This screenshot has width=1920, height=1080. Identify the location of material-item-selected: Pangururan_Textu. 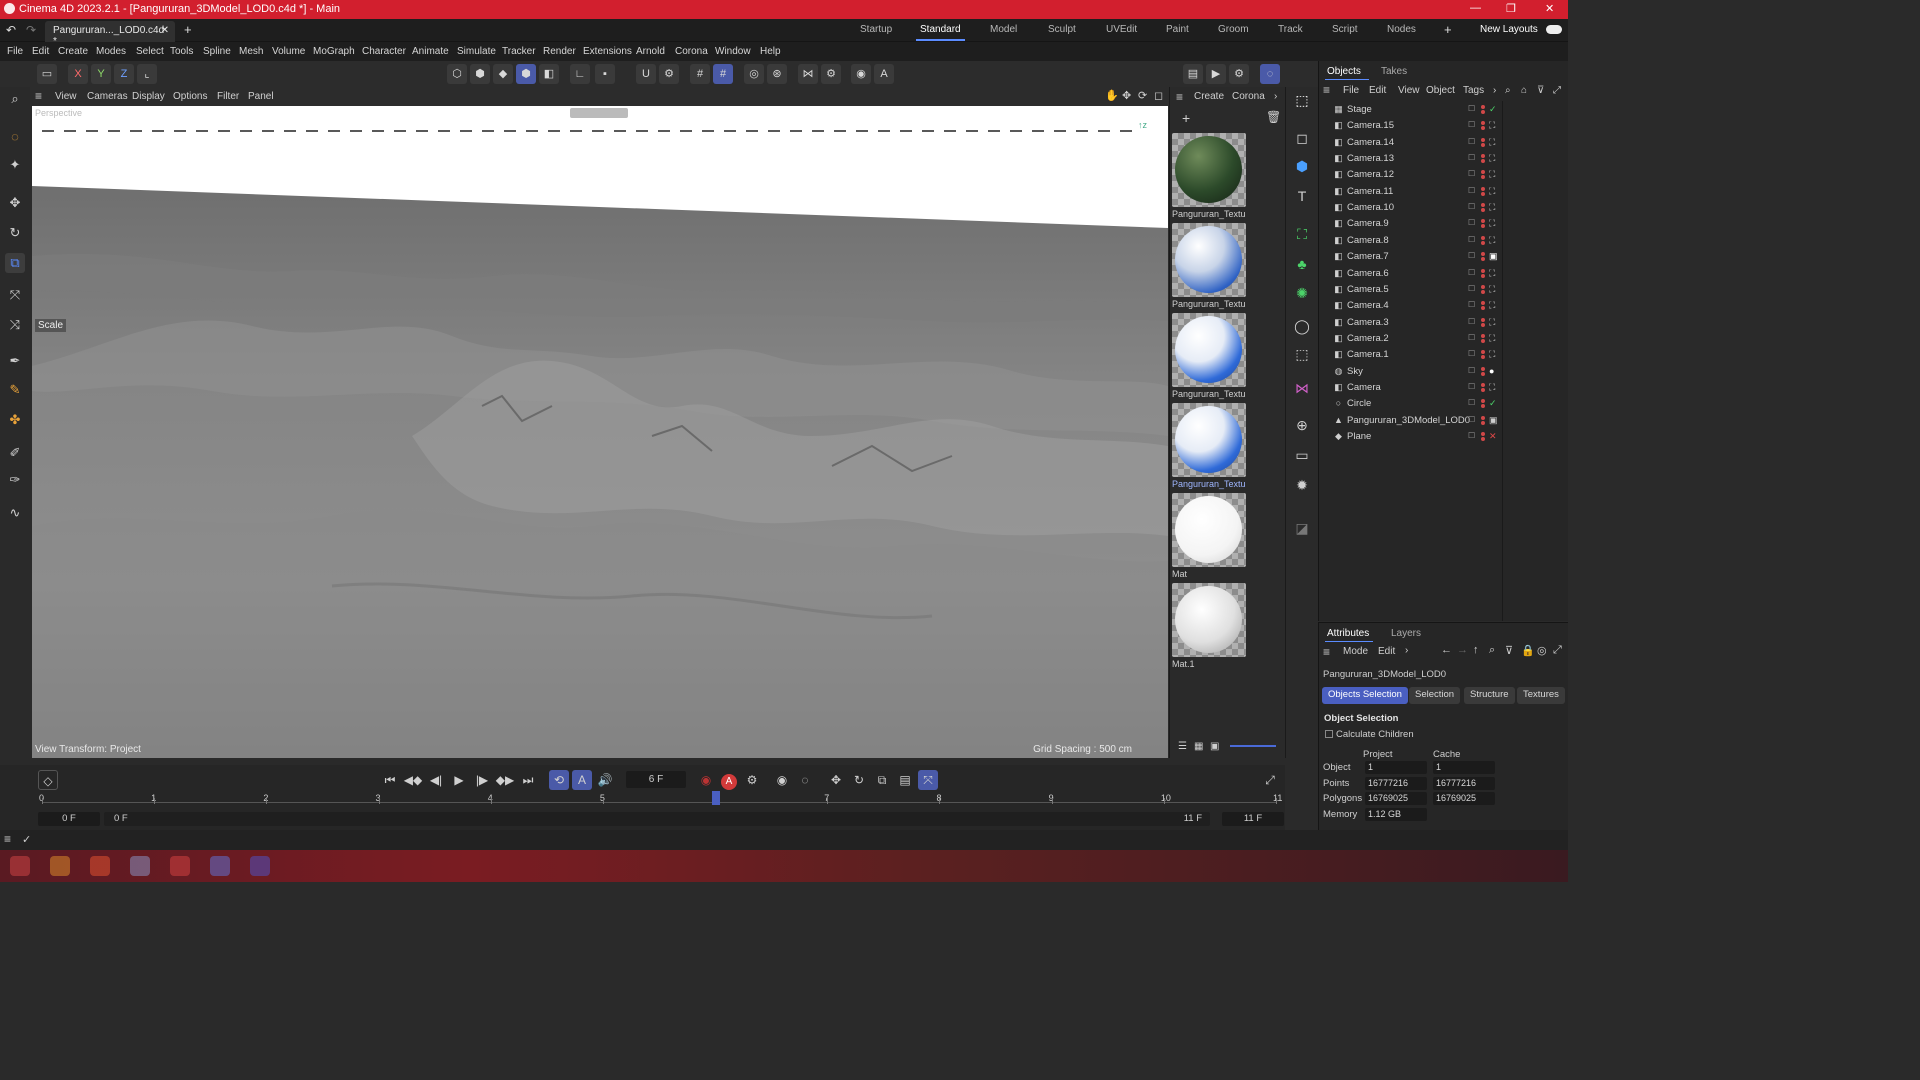
(1209, 446).